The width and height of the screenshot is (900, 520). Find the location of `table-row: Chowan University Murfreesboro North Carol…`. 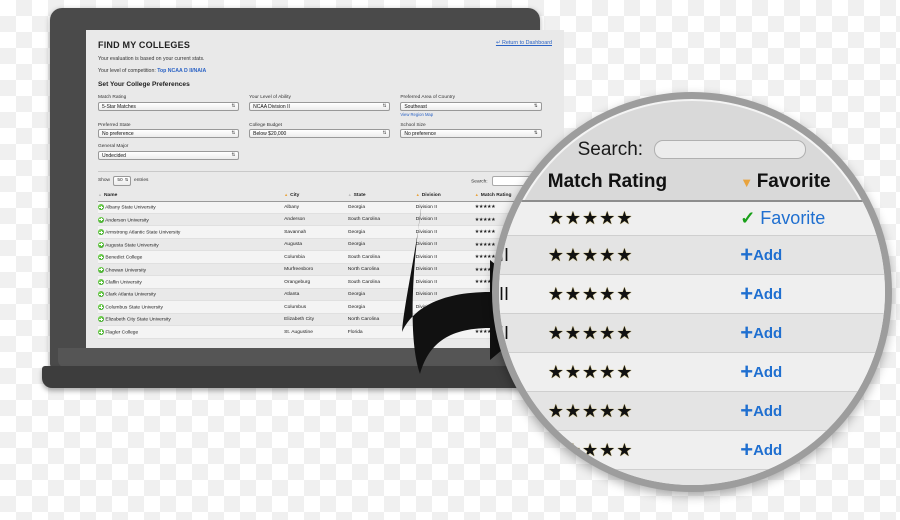

table-row: Chowan University Murfreesboro North Carol… is located at coordinates (325, 270).